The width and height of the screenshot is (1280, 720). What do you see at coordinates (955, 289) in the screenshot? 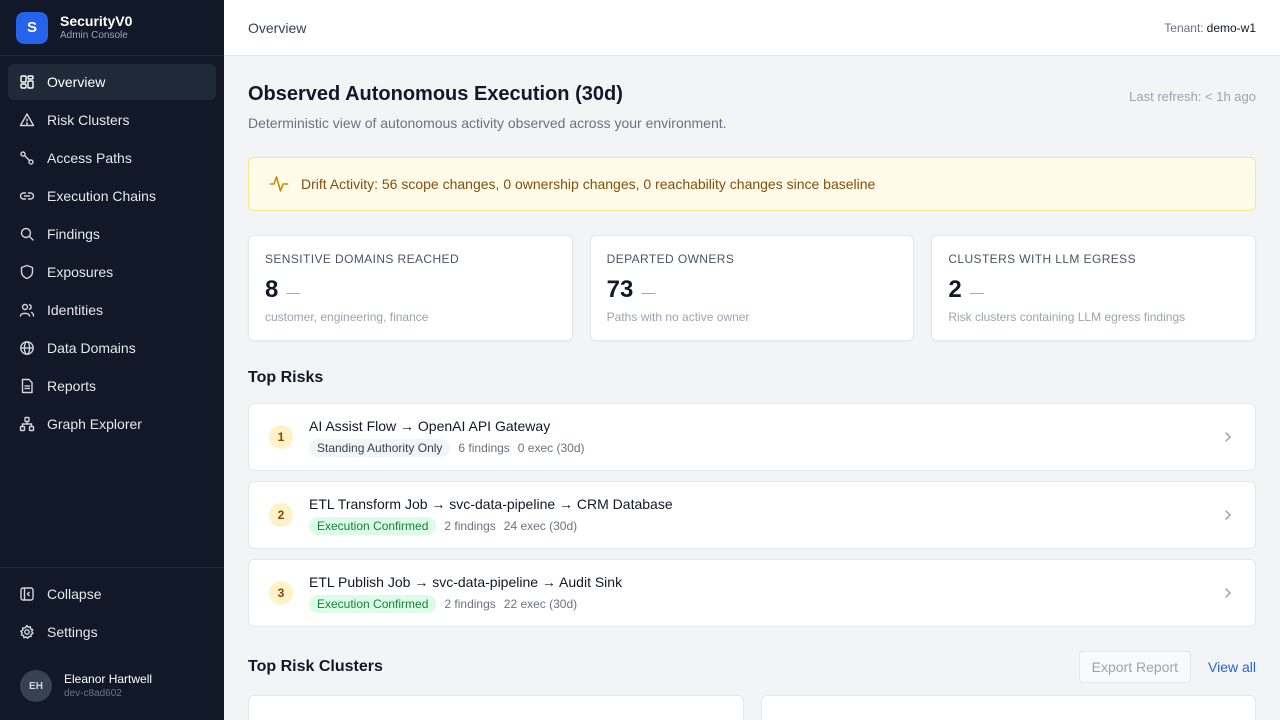
I see `stat-value: 2` at bounding box center [955, 289].